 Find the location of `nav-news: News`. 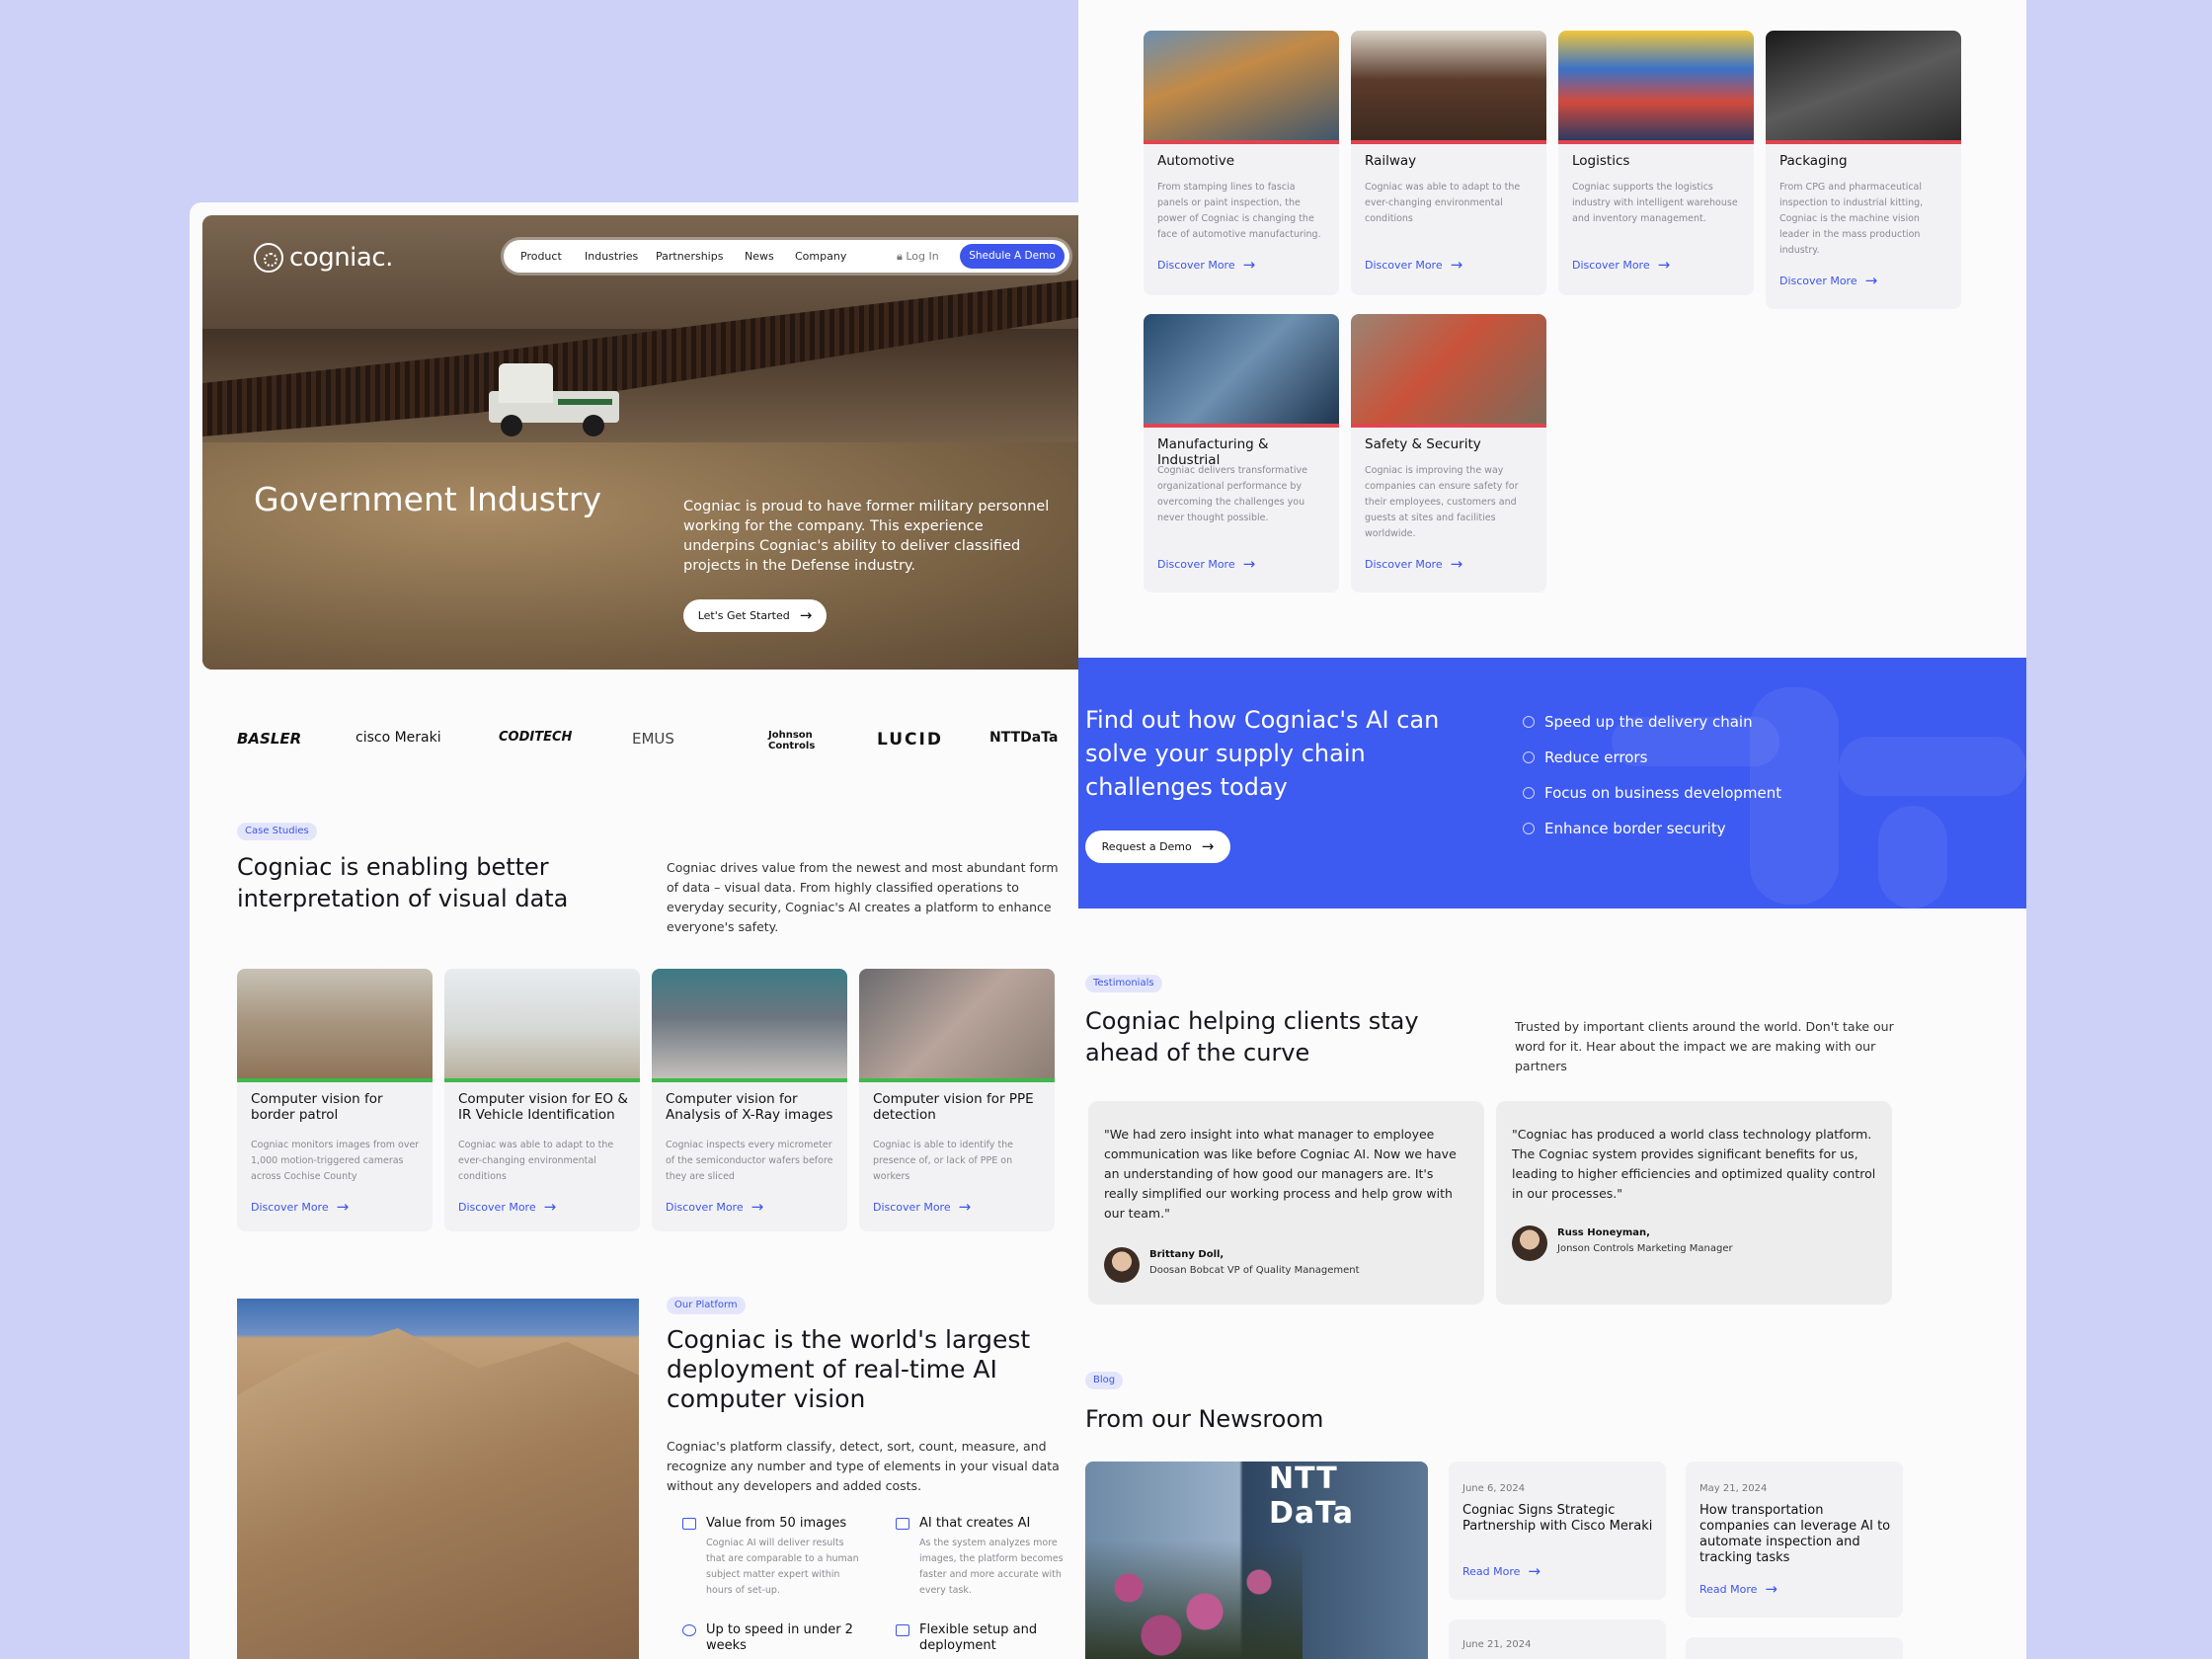

nav-news: News is located at coordinates (759, 256).